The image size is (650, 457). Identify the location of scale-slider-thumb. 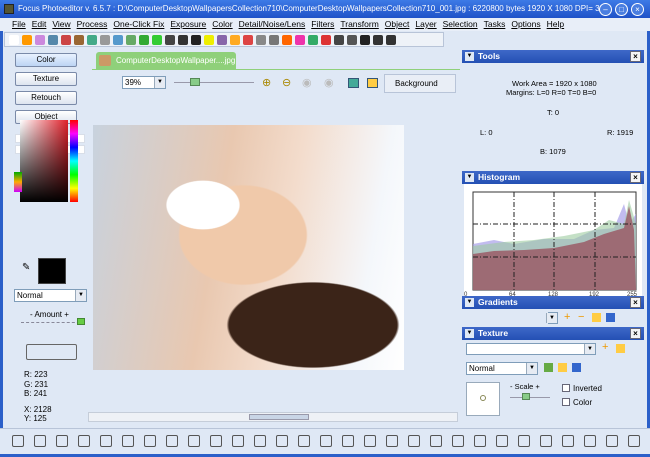
(526, 396).